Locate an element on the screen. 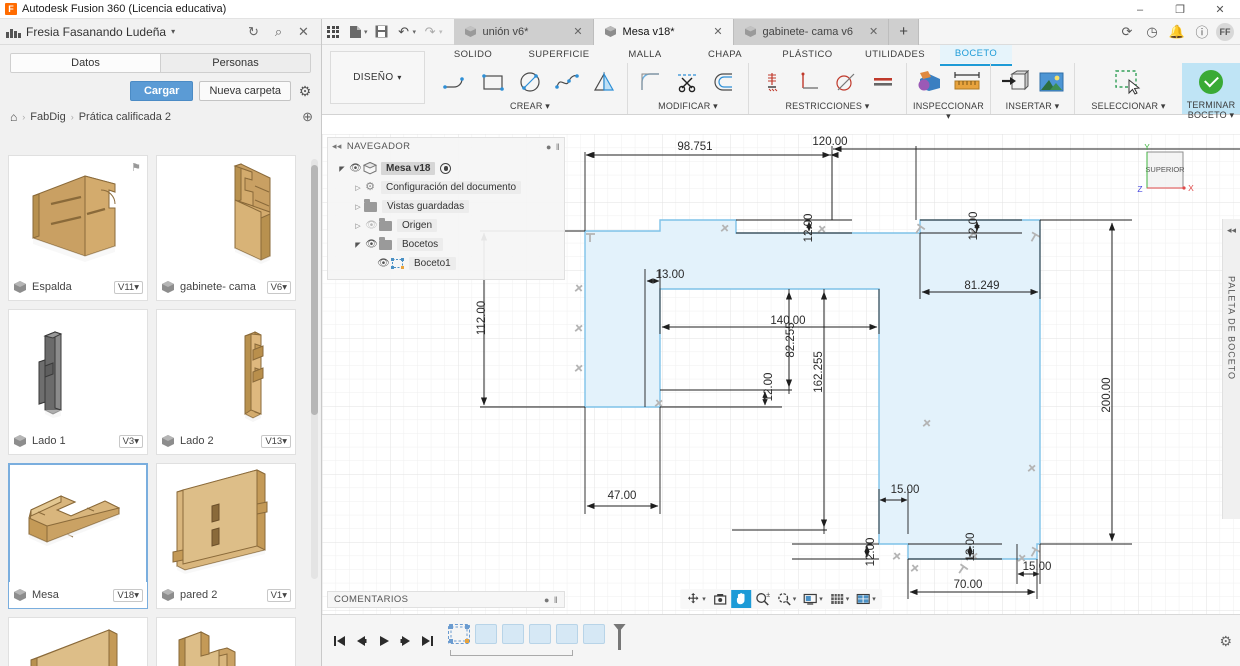 This screenshot has height=666, width=1240. equal-icon is located at coordinates (883, 82).